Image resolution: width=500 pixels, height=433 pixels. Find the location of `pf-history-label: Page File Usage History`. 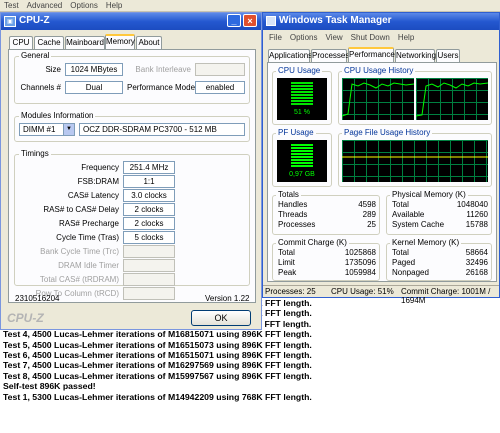

pf-history-label: Page File Usage History is located at coordinates (387, 132).